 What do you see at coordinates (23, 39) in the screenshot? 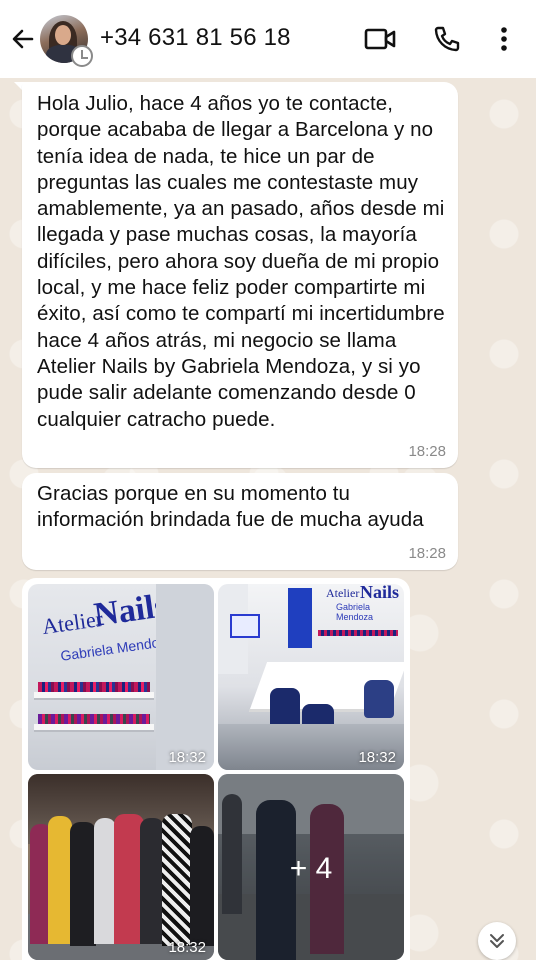
I see `back-arrow-icon` at bounding box center [23, 39].